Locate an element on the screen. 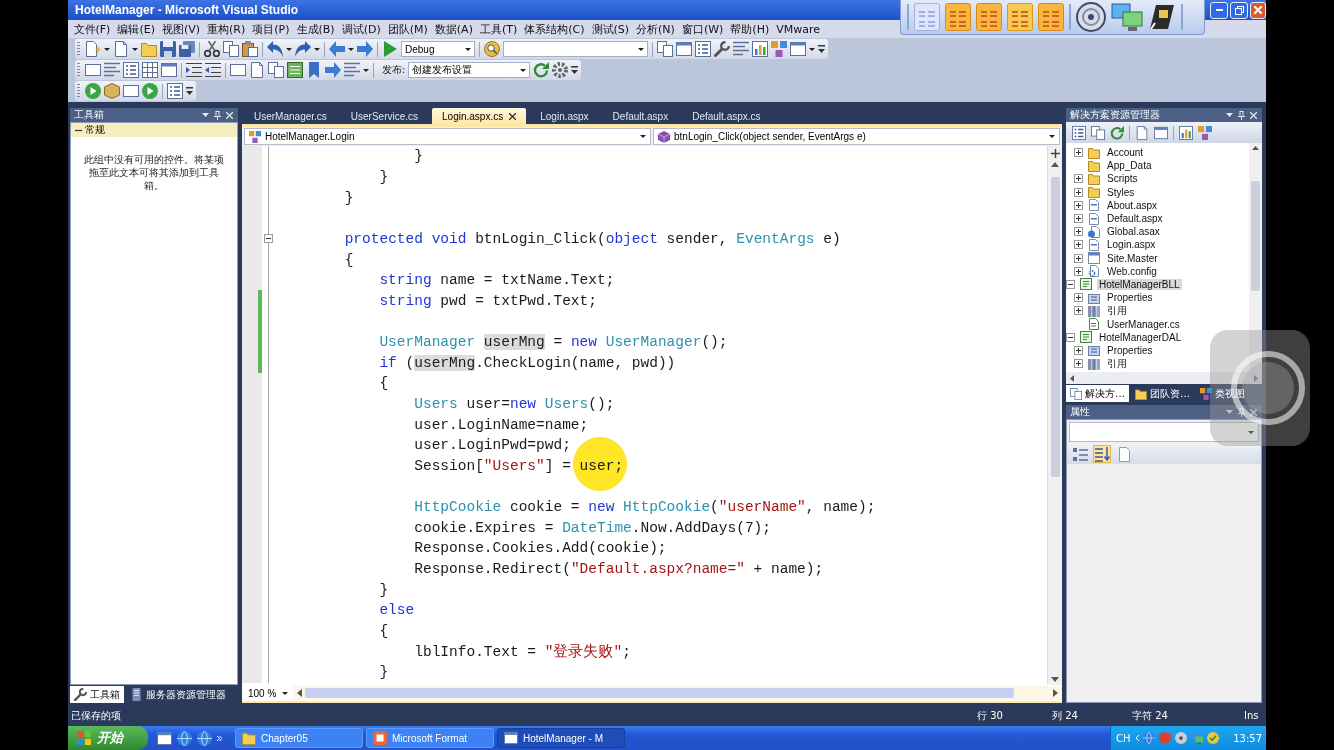 The height and width of the screenshot is (750, 1334). menu-item: 测试(S) is located at coordinates (610, 29).